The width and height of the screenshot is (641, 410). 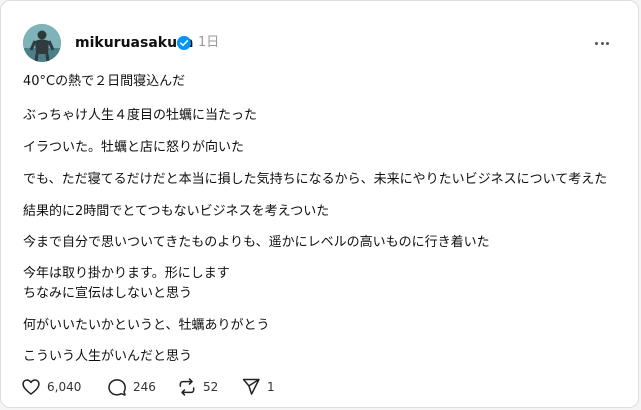 What do you see at coordinates (602, 43) in the screenshot?
I see `more-options-icon` at bounding box center [602, 43].